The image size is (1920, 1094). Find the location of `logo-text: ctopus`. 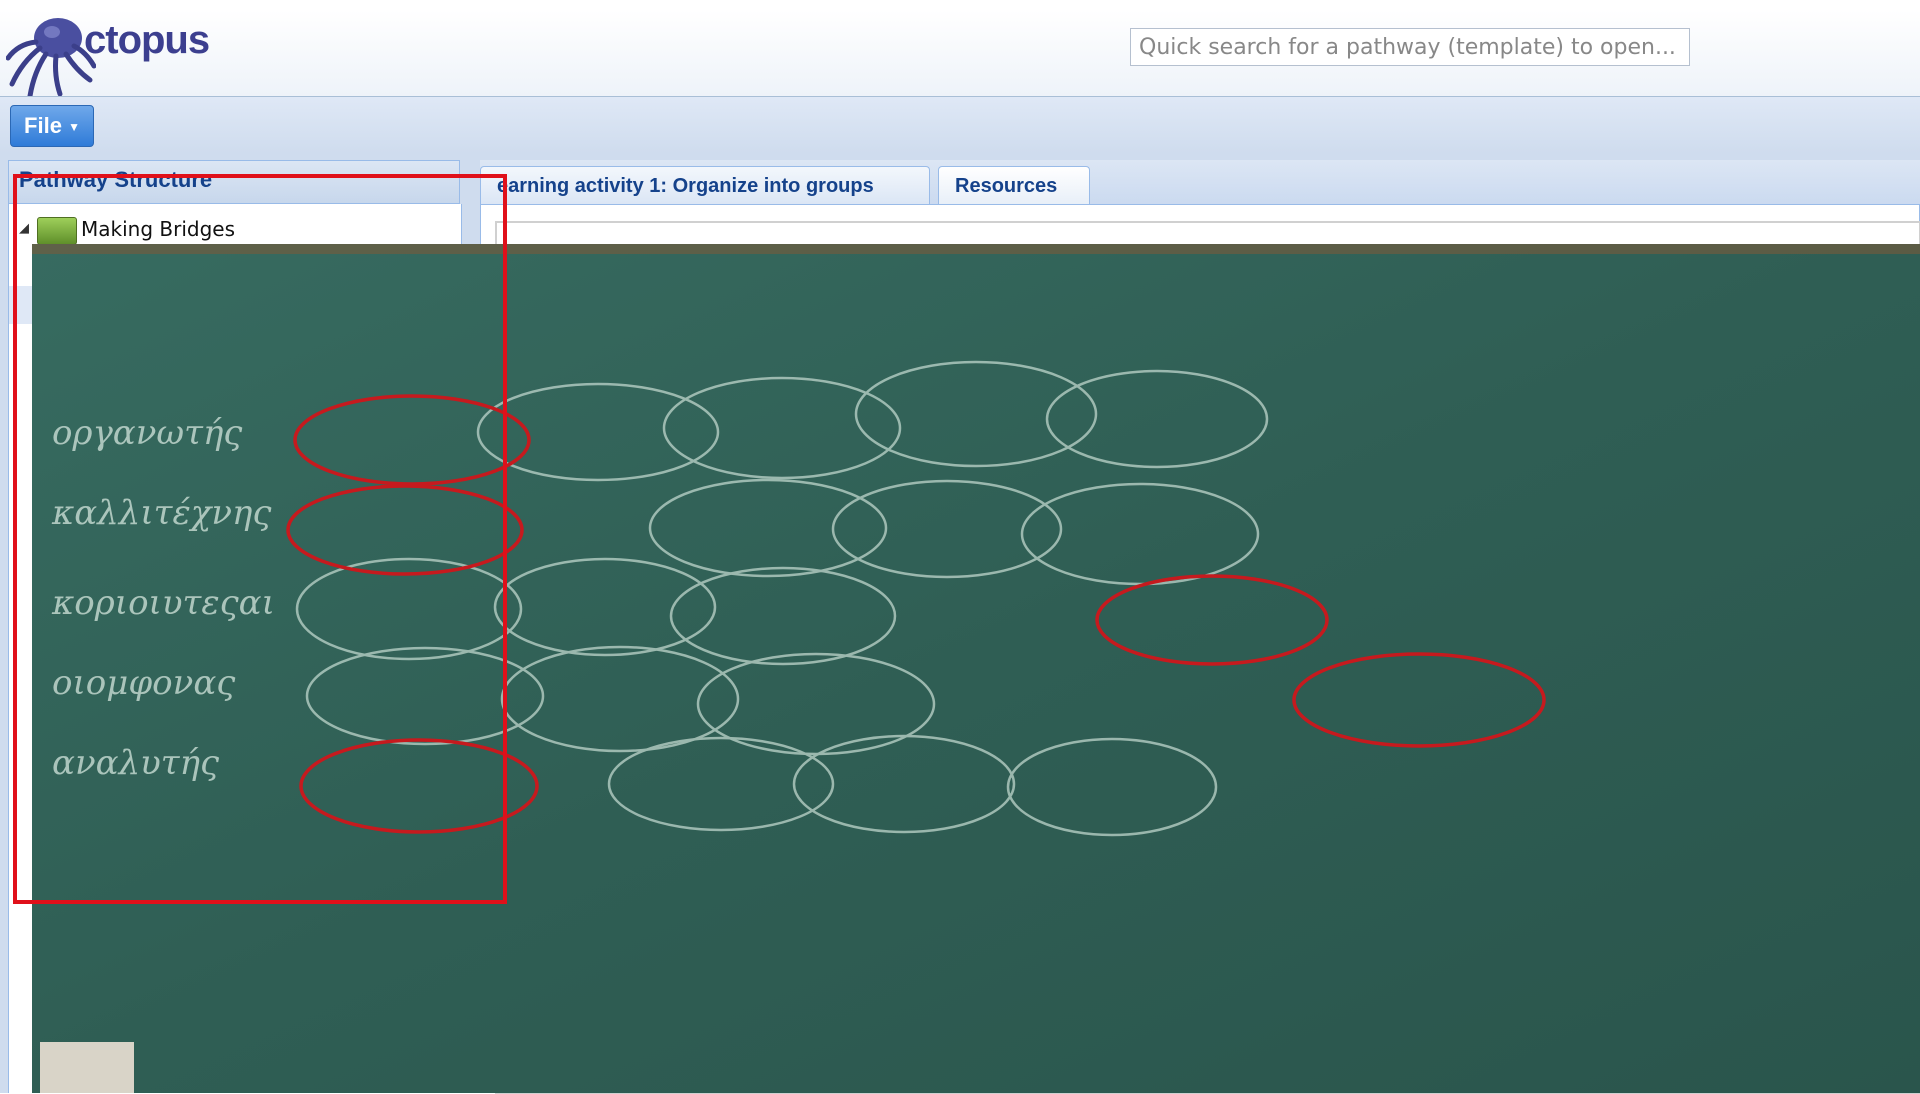

logo-text: ctopus is located at coordinates (147, 40).